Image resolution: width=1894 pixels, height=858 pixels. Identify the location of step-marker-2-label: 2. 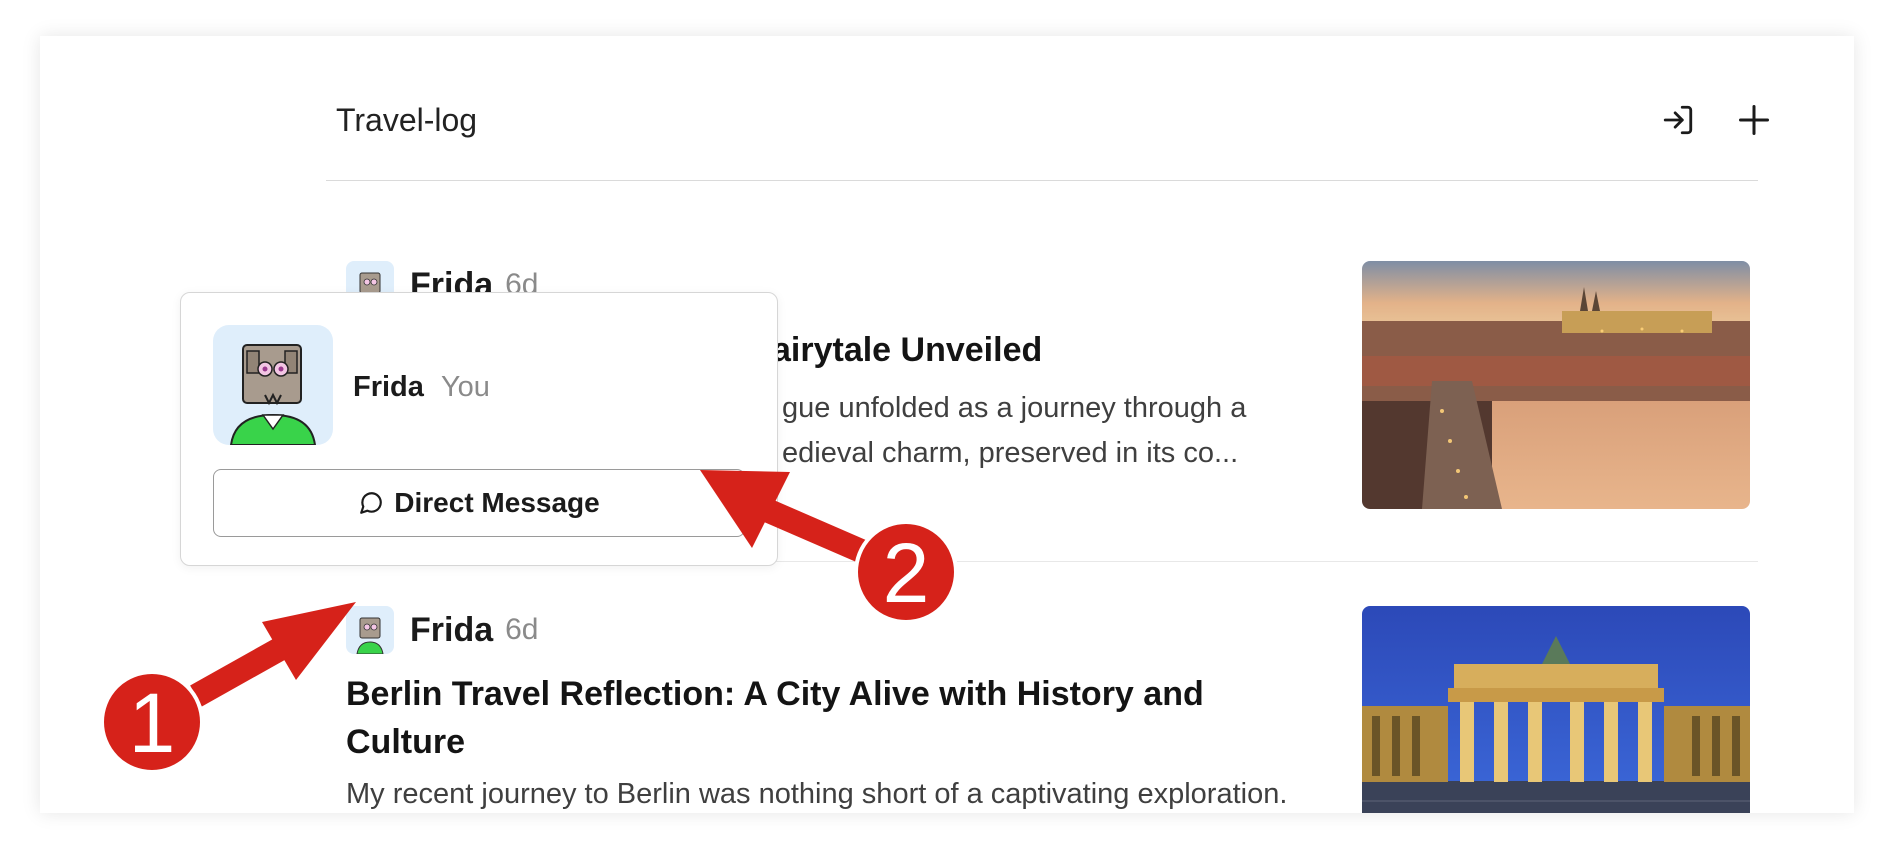
(906, 573).